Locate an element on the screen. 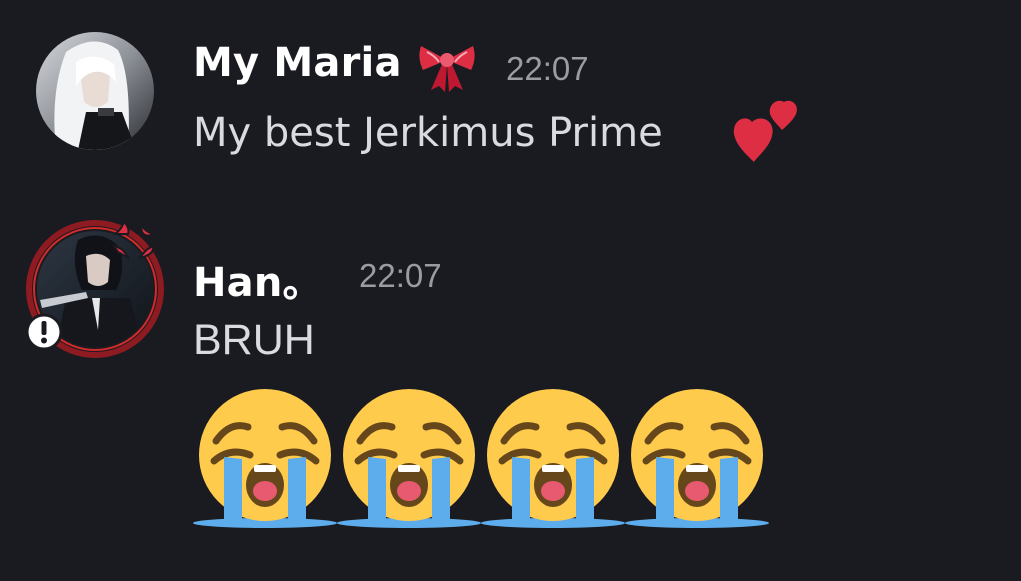 The image size is (1021, 581). exclamation-badge-icon is located at coordinates (44, 334).